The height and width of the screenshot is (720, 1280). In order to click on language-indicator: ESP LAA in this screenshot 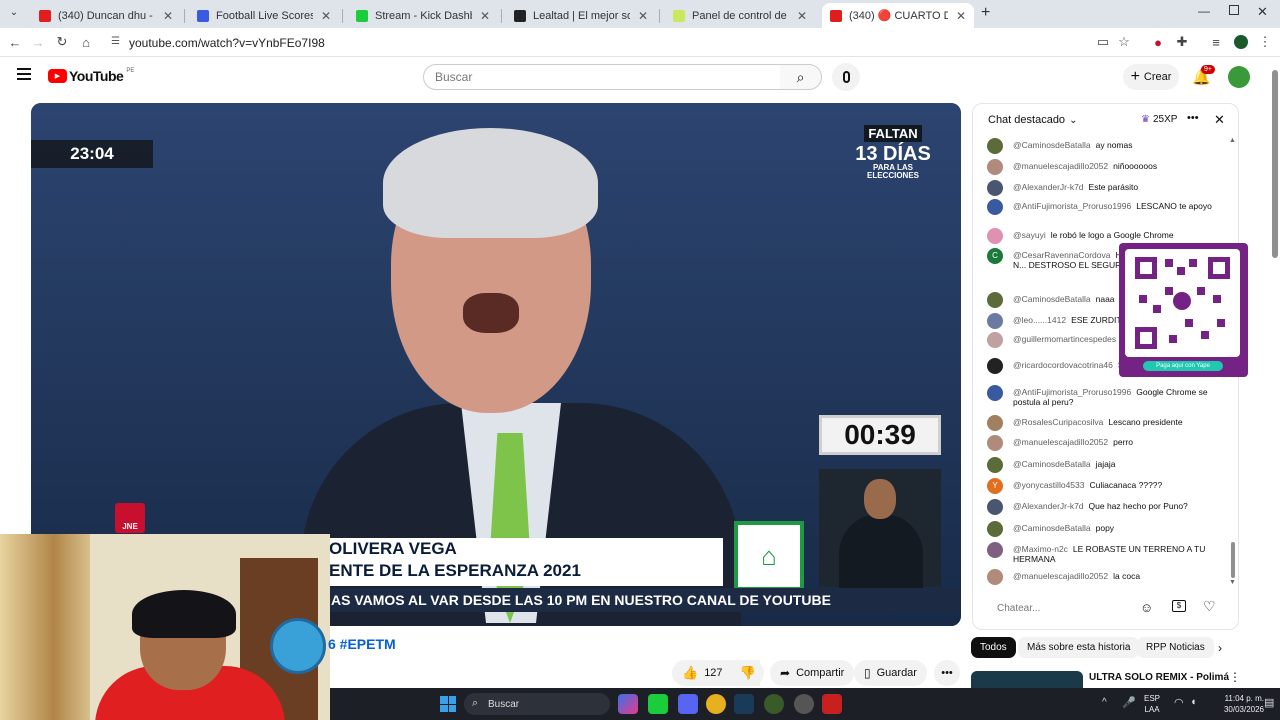, I will do `click(1152, 704)`.